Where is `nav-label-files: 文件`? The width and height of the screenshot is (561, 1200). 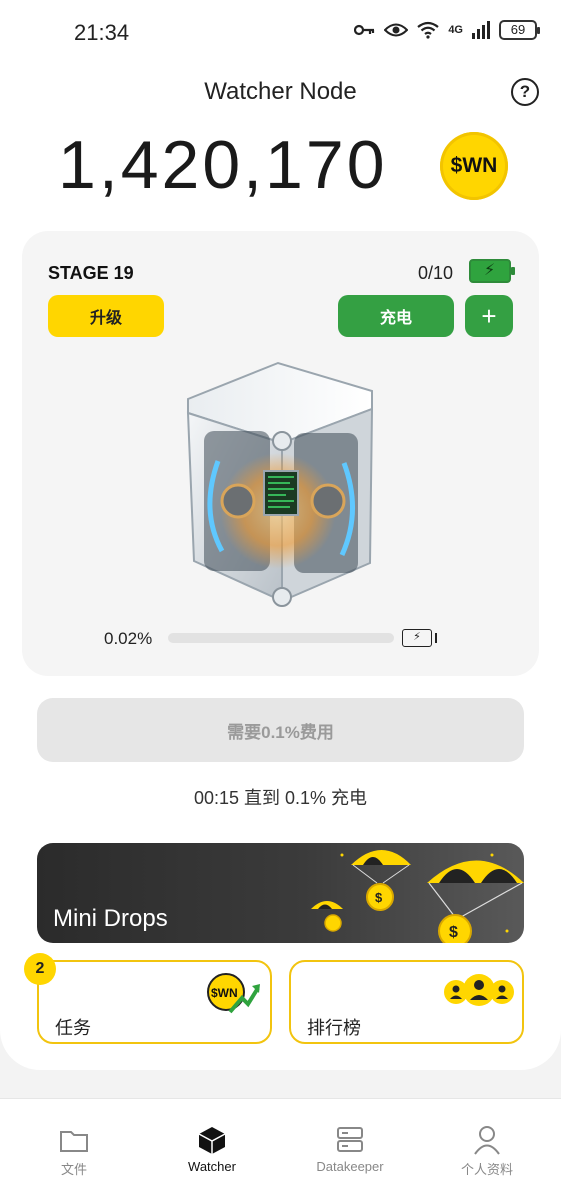 nav-label-files: 文件 is located at coordinates (73, 1169).